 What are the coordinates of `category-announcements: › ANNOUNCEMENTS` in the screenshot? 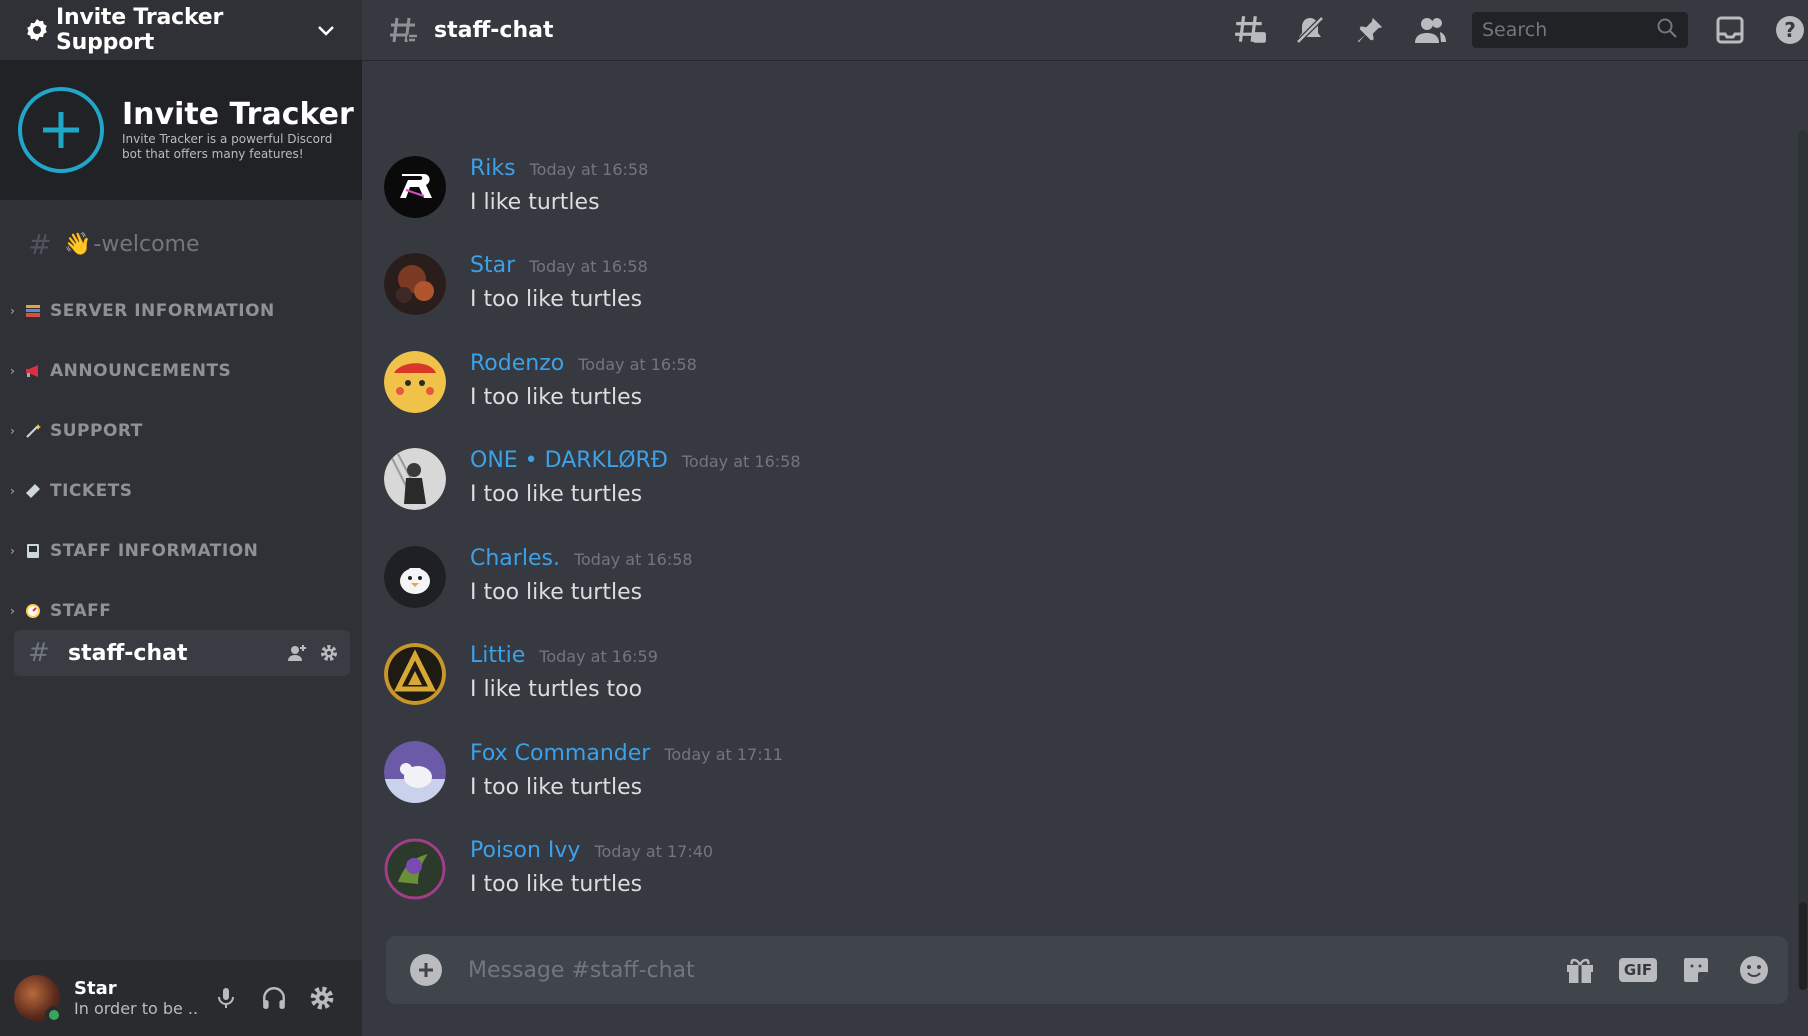 It's located at (181, 371).